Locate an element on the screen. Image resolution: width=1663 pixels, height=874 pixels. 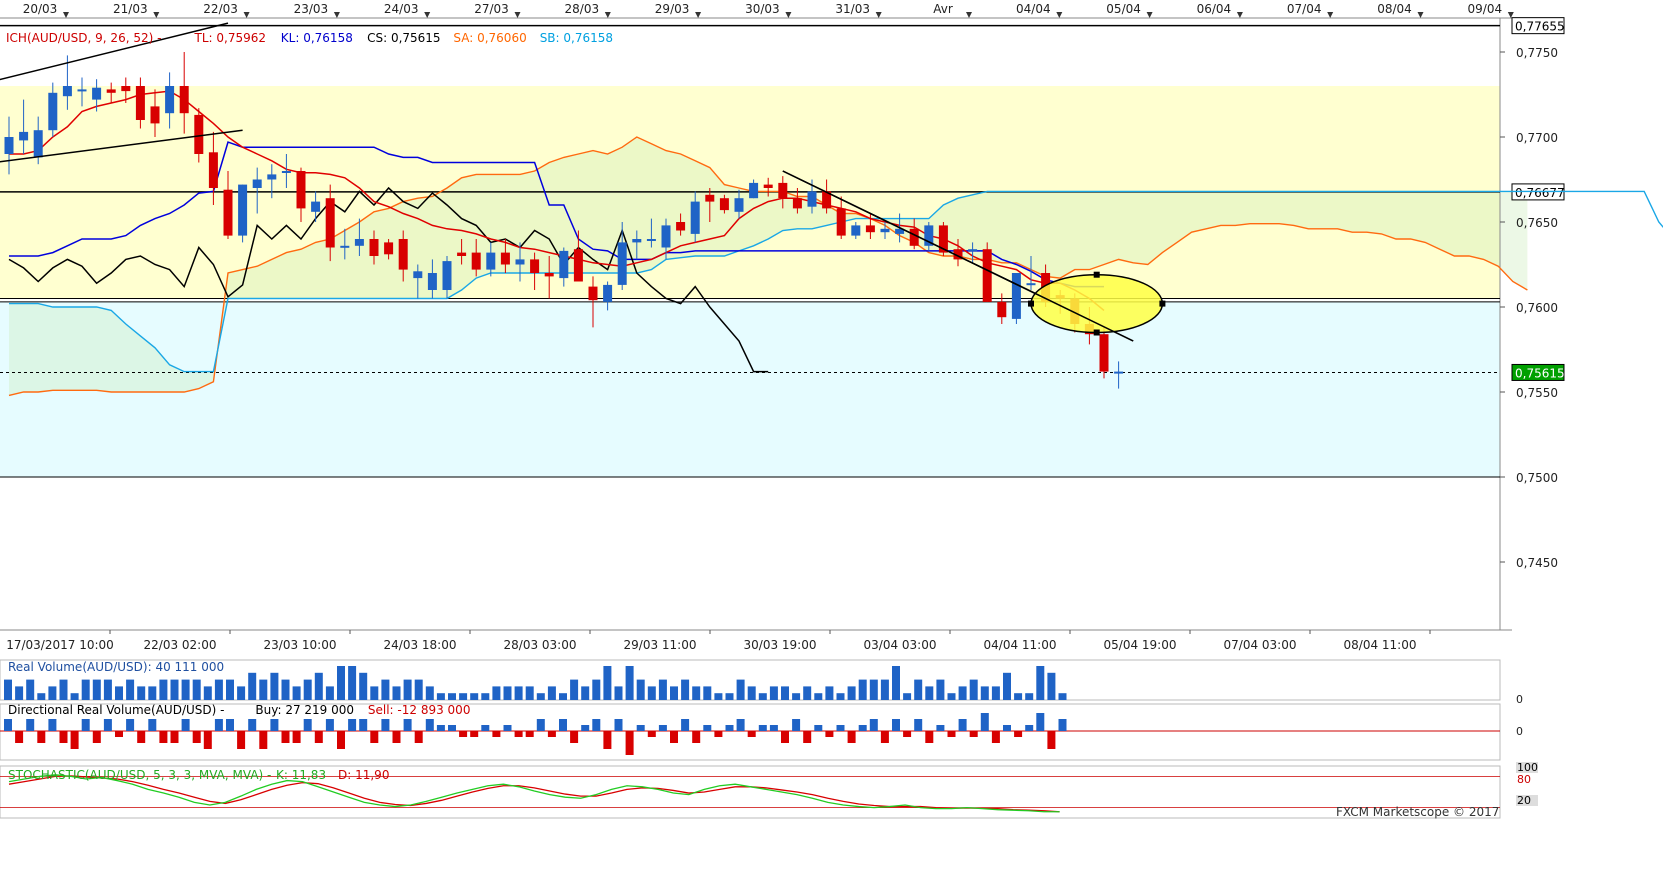
top-date-label: 29/03 is located at coordinates (672, 9).